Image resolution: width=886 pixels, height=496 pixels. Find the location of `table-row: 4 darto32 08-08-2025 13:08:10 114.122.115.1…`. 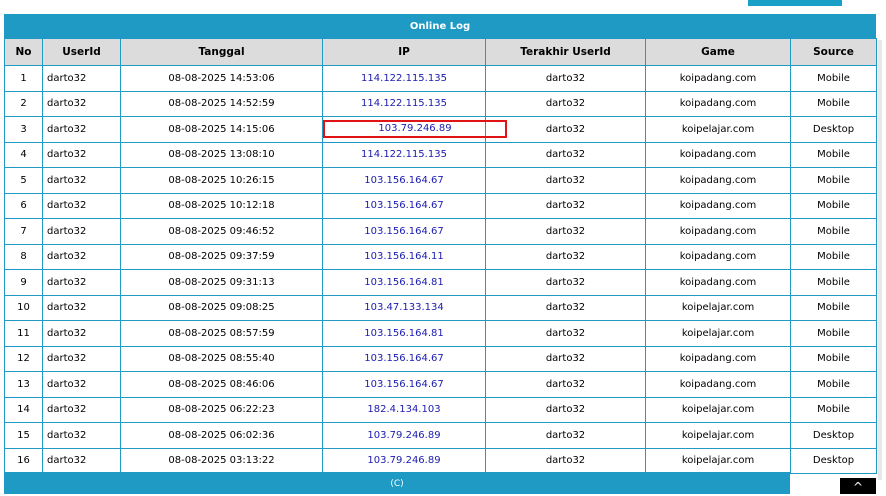

table-row: 4 darto32 08-08-2025 13:08:10 114.122.115.1… is located at coordinates (440, 154).